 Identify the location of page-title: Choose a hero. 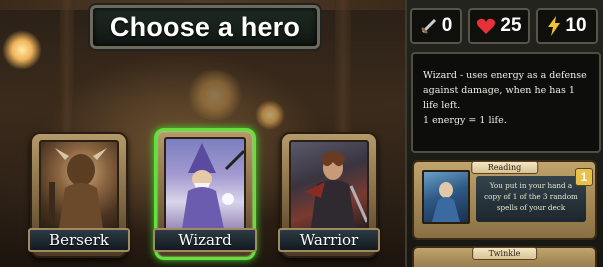
(205, 26).